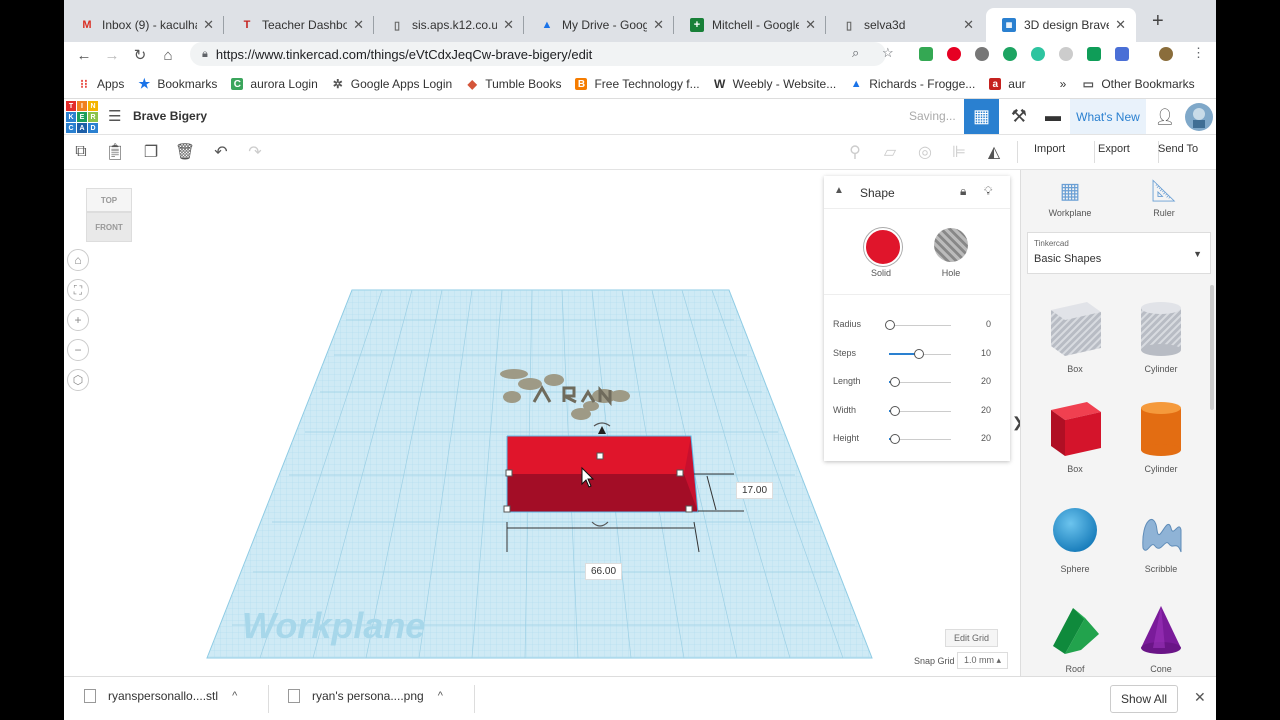 Image resolution: width=1280 pixels, height=720 pixels. What do you see at coordinates (855, 53) in the screenshot?
I see `zoom-icon: ⌕` at bounding box center [855, 53].